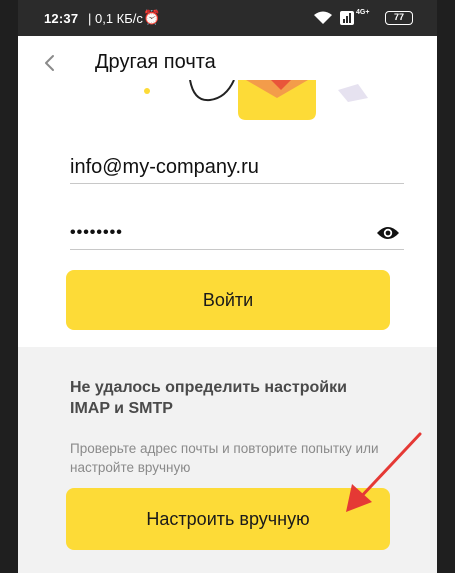  What do you see at coordinates (228, 300) in the screenshot?
I see `login-button: Войти` at bounding box center [228, 300].